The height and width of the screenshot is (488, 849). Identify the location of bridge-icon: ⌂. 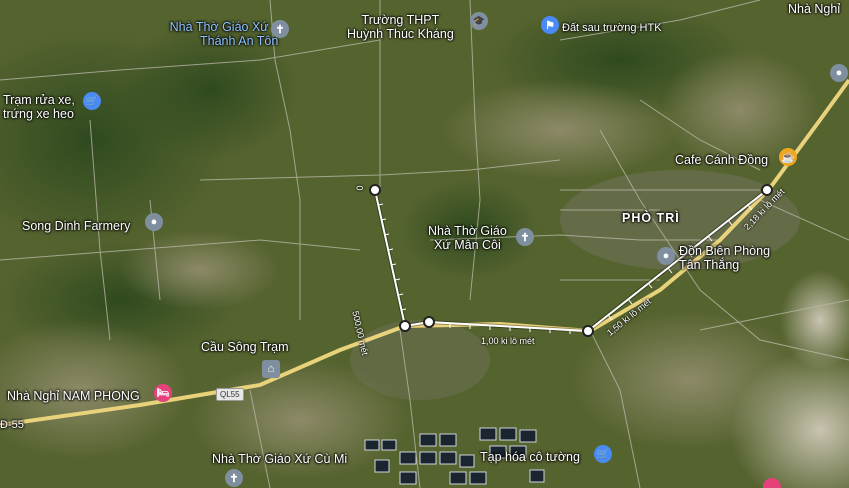
(271, 369).